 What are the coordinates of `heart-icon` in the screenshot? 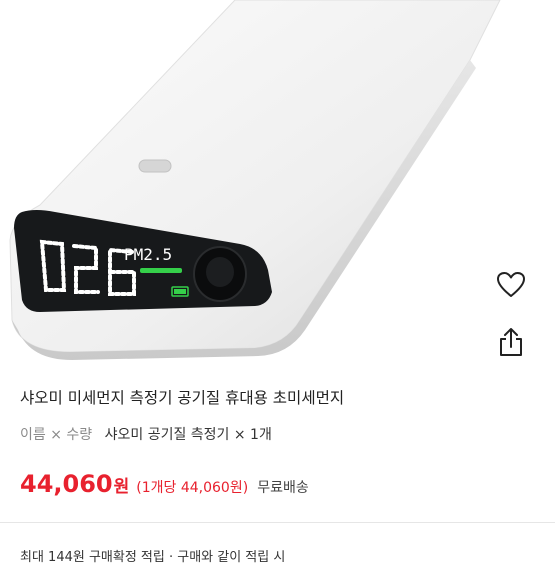 It's located at (511, 284).